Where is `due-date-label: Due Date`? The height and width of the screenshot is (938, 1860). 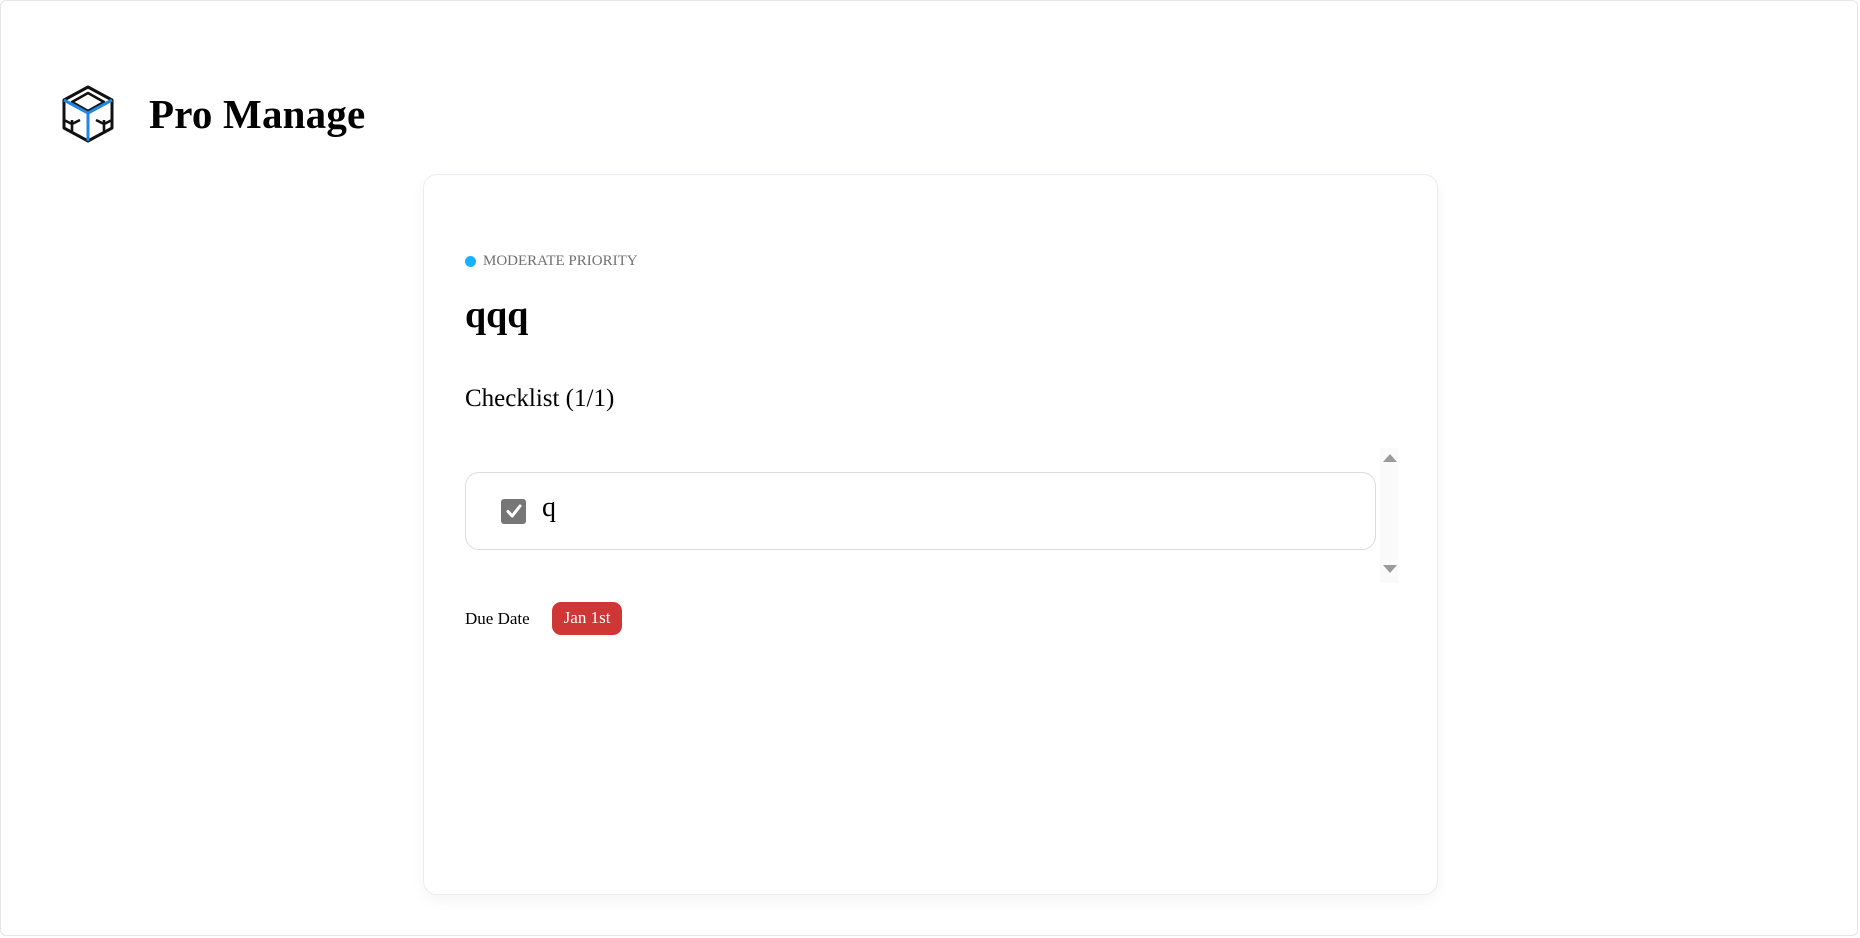 due-date-label: Due Date is located at coordinates (497, 618).